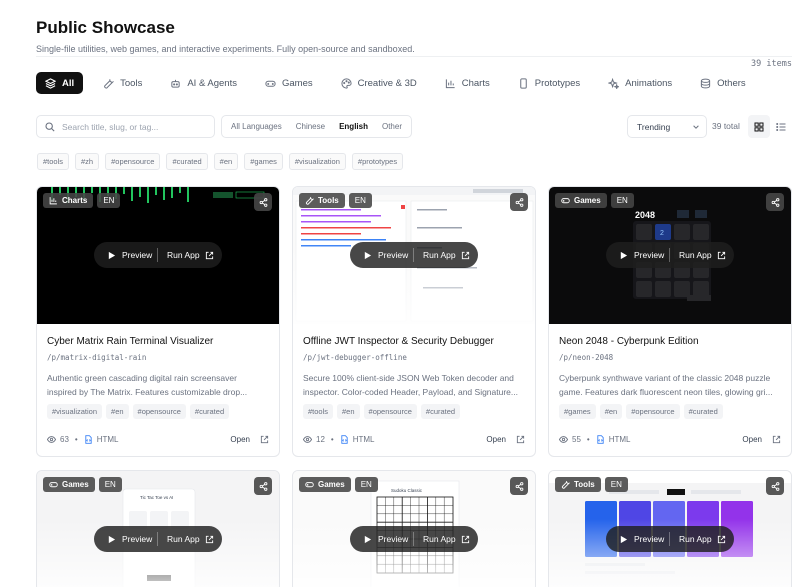  I want to click on view-count: 12, so click(314, 439).